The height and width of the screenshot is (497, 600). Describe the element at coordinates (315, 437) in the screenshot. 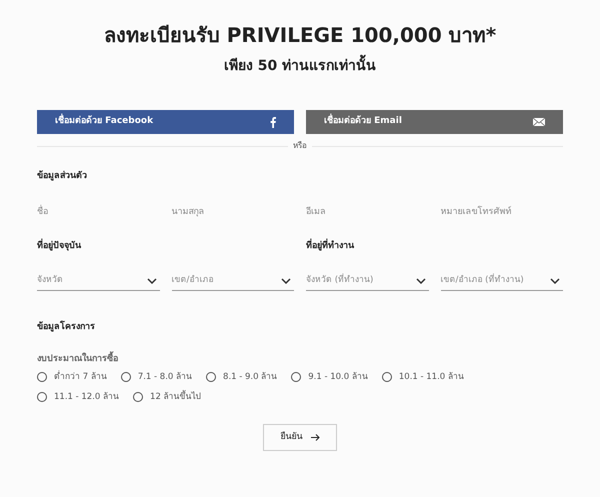

I see `arrow-right-icon` at that location.